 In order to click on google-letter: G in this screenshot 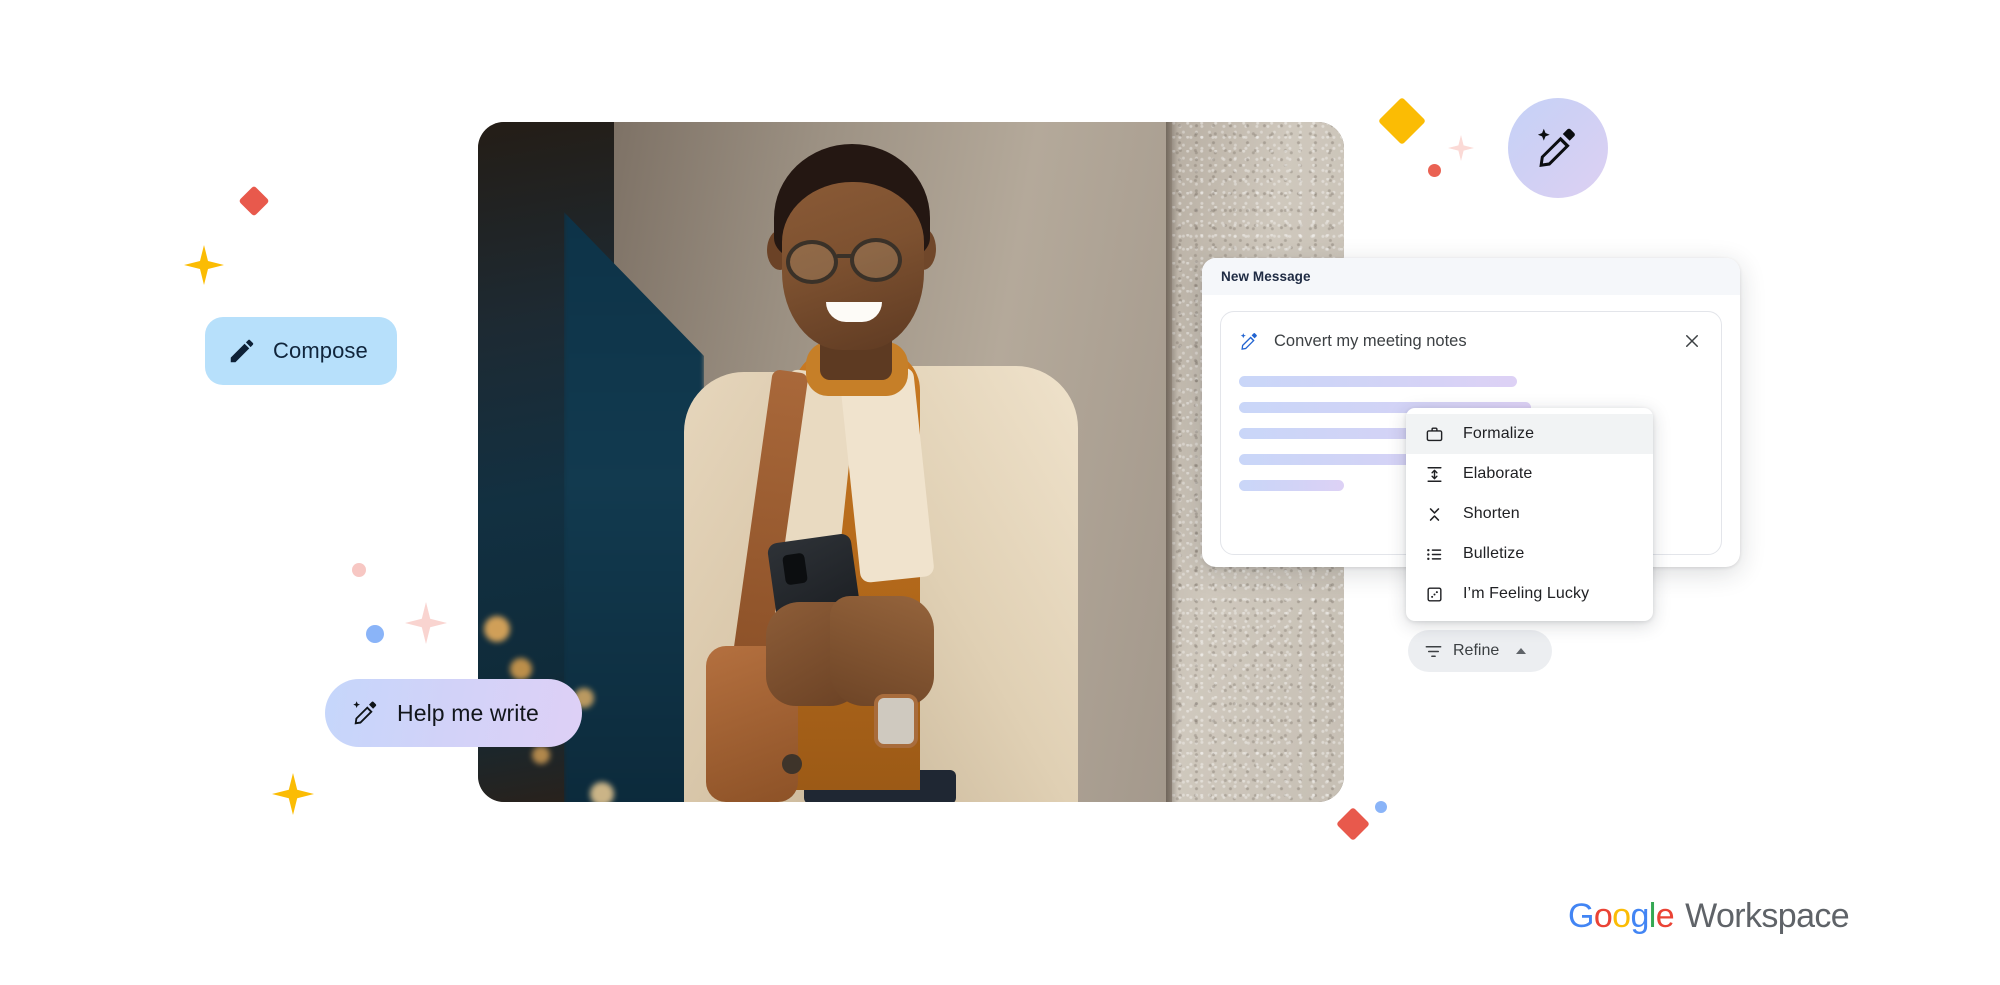, I will do `click(1581, 916)`.